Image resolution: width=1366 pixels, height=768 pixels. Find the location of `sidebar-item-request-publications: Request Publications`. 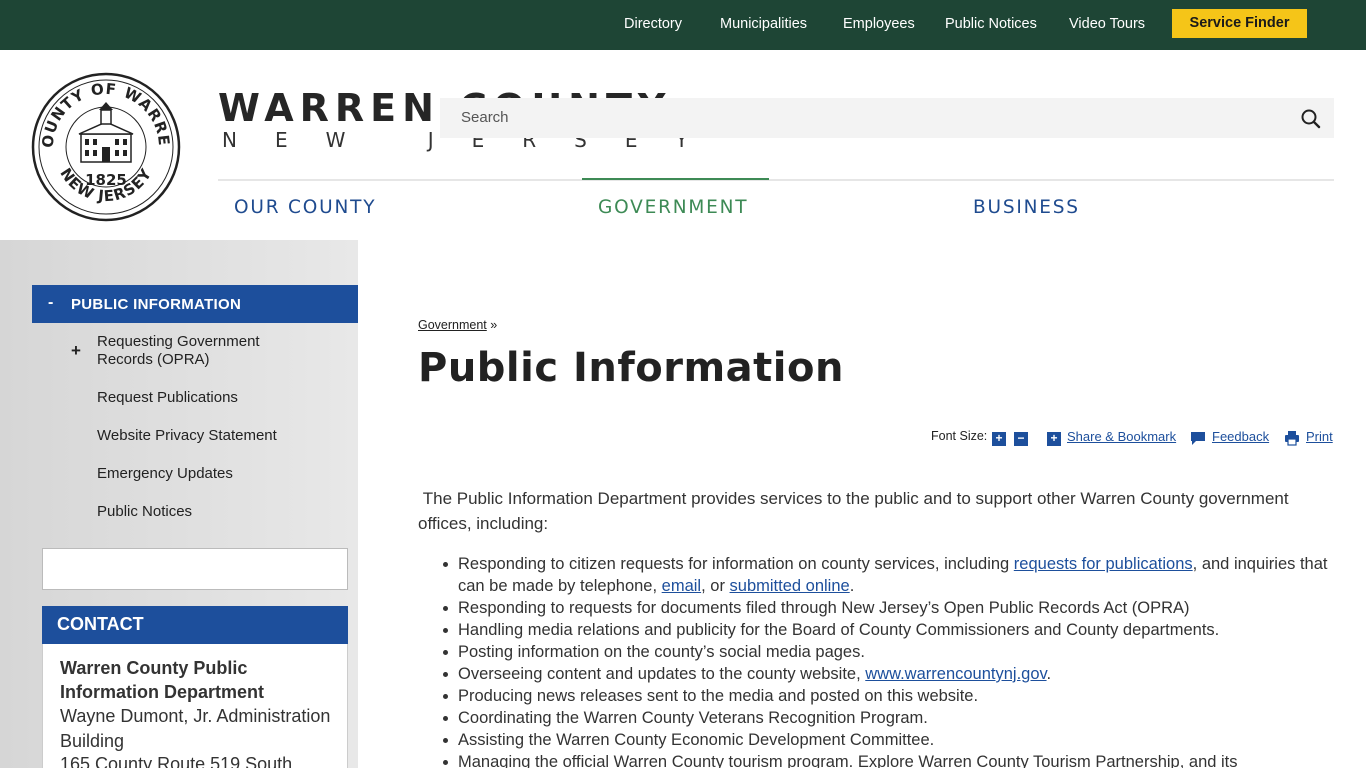

sidebar-item-request-publications: Request Publications is located at coordinates (167, 398).